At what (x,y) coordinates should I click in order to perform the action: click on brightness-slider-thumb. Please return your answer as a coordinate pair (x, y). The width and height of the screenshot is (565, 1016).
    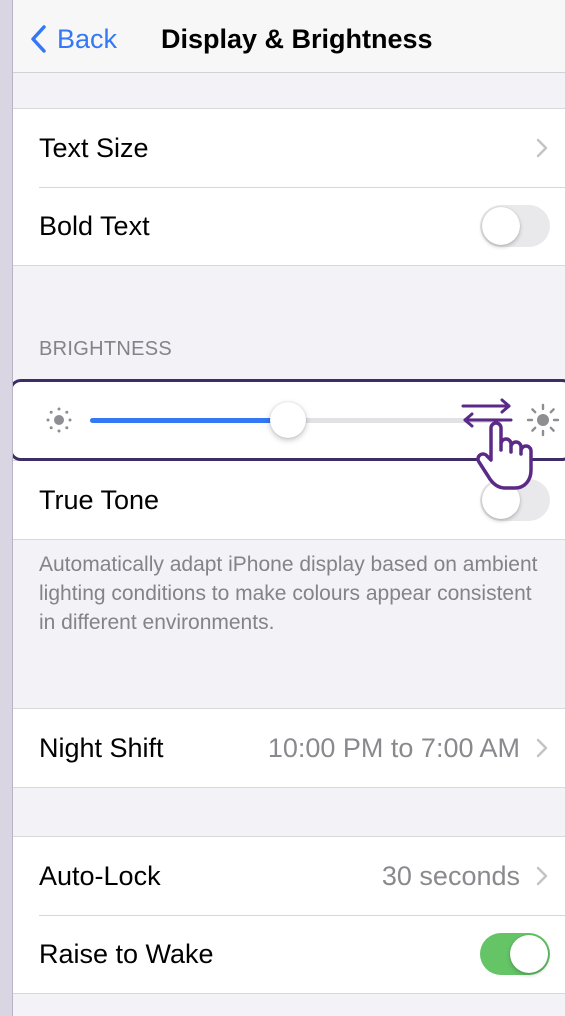
    Looking at the image, I should click on (287, 420).